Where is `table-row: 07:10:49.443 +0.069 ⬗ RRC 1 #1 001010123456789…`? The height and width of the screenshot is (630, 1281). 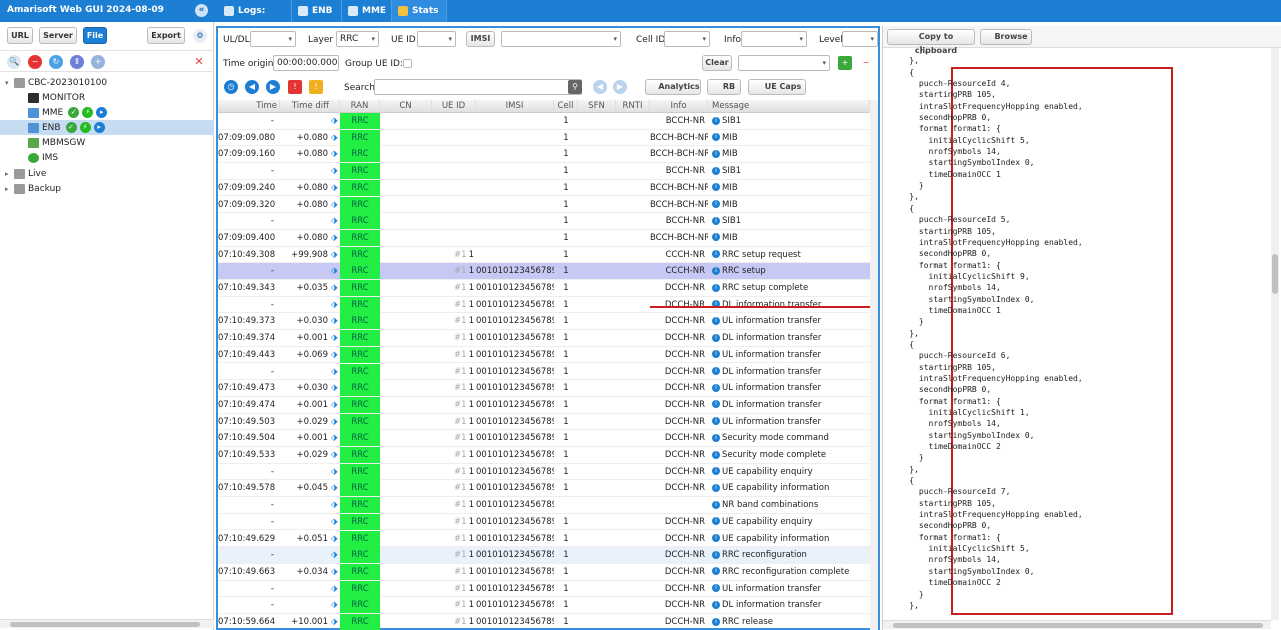
table-row: 07:10:49.443 +0.069 ⬗ RRC 1 #1 001010123456789… is located at coordinates (544, 355).